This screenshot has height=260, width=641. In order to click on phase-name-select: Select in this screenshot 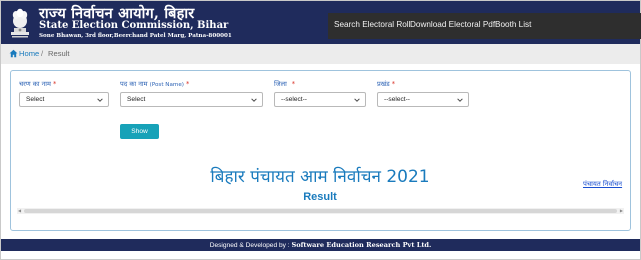, I will do `click(64, 99)`.